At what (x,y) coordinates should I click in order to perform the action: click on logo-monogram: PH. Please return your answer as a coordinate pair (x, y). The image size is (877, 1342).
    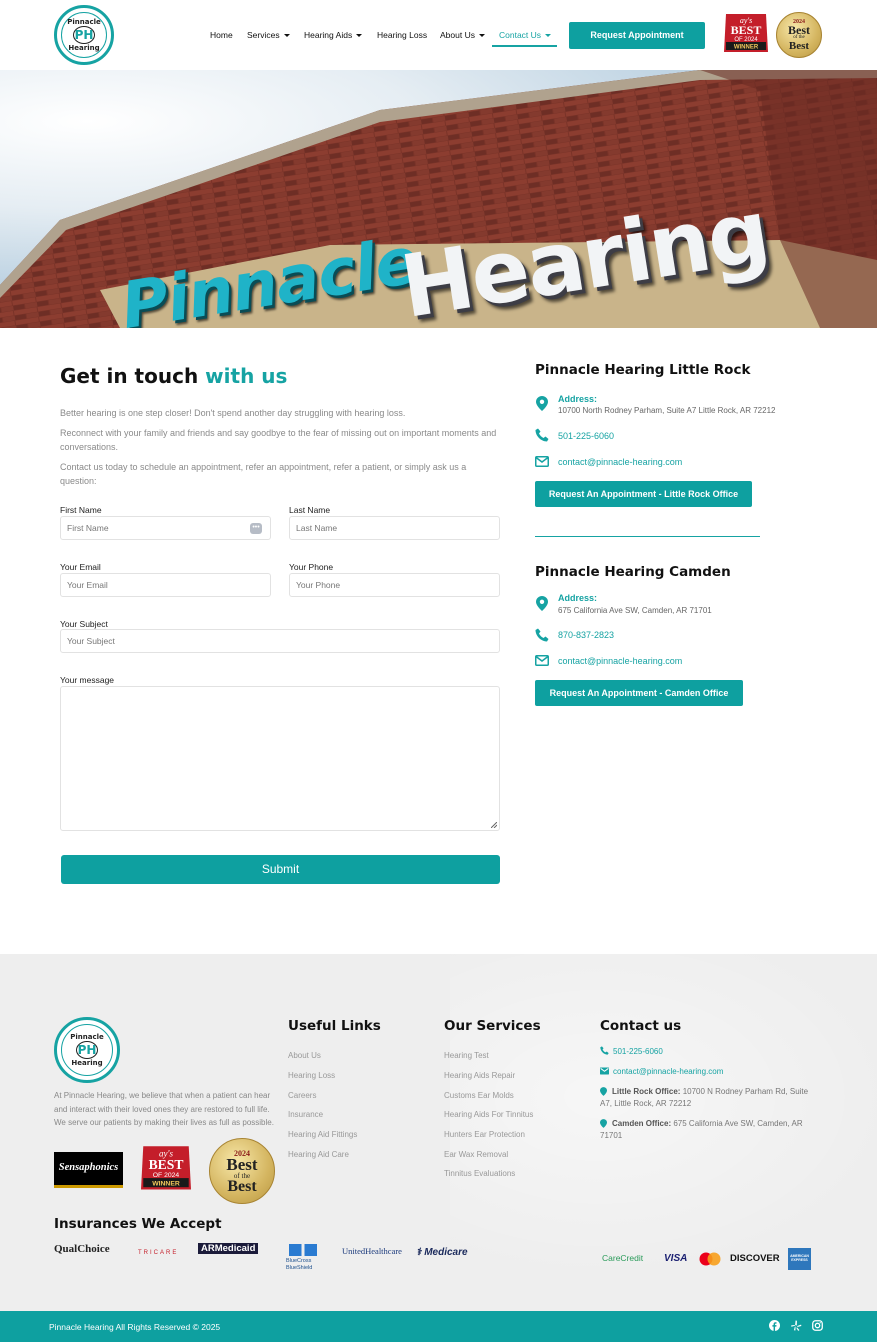
    Looking at the image, I should click on (84, 35).